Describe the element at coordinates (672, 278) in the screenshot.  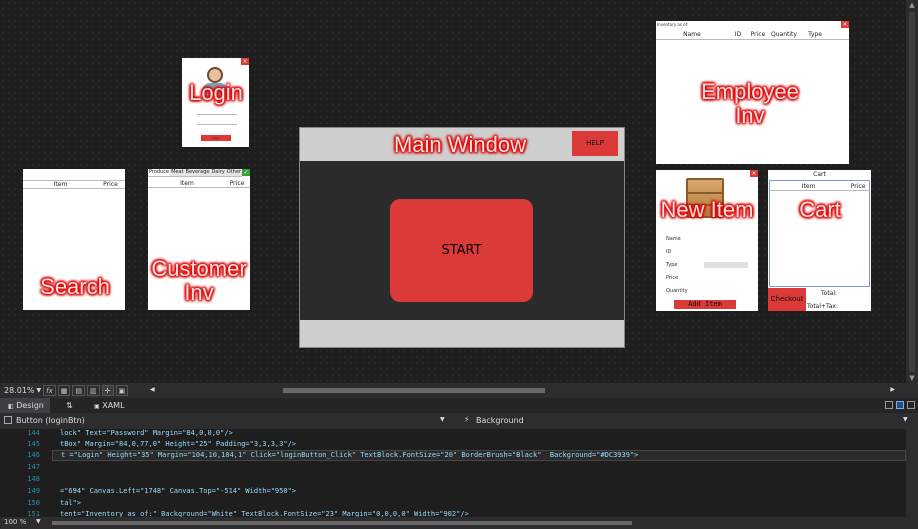
I see `field-label-price: Price` at that location.